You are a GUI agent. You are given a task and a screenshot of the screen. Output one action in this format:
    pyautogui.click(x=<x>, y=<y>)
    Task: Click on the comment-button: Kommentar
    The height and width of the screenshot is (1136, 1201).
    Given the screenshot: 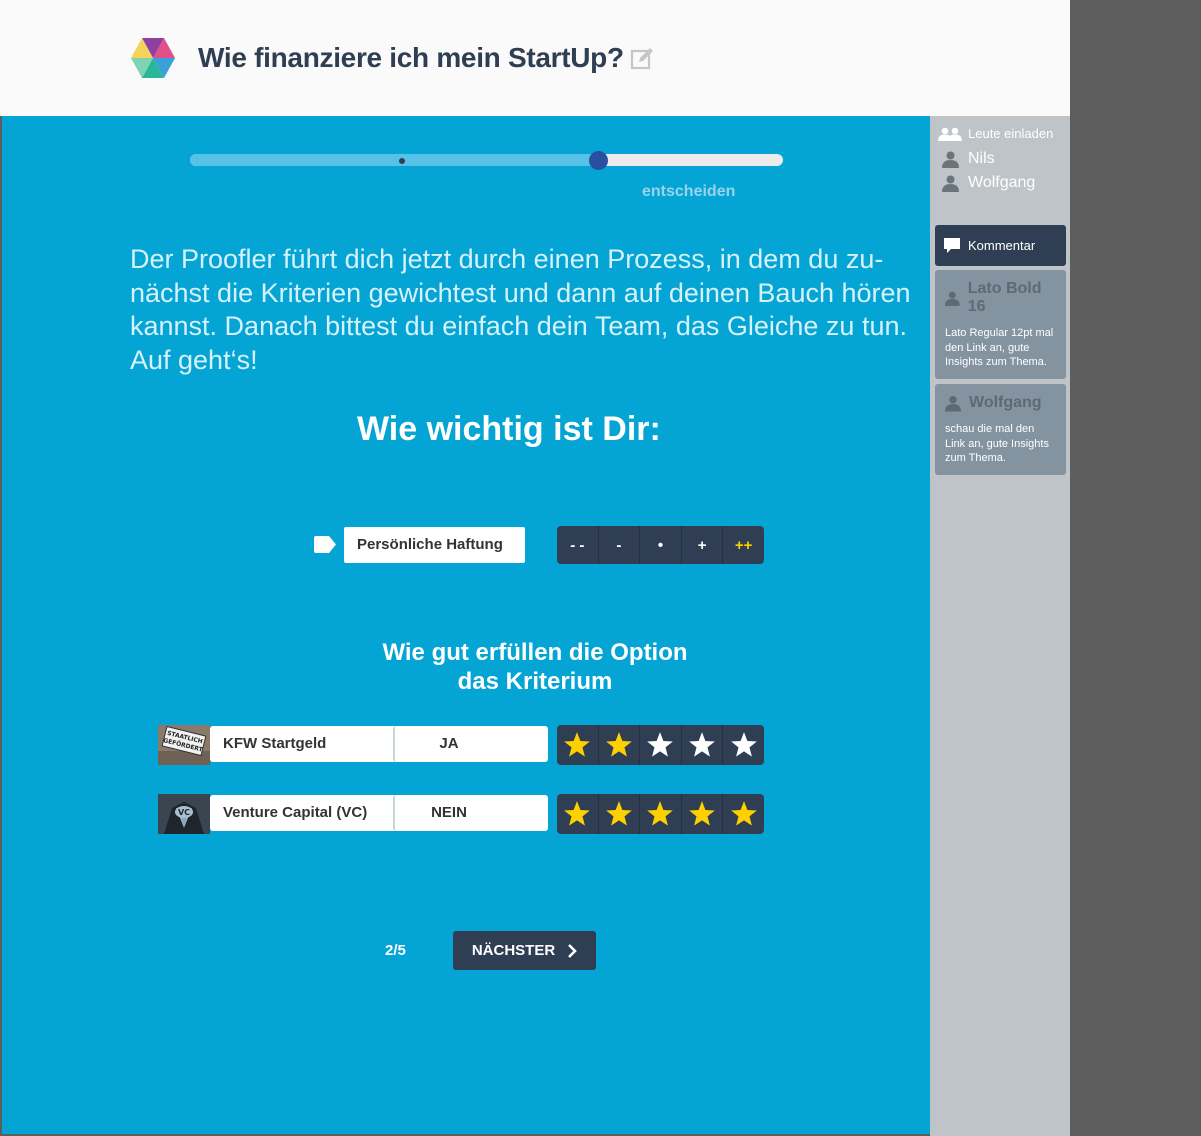 What is the action you would take?
    pyautogui.click(x=1000, y=245)
    